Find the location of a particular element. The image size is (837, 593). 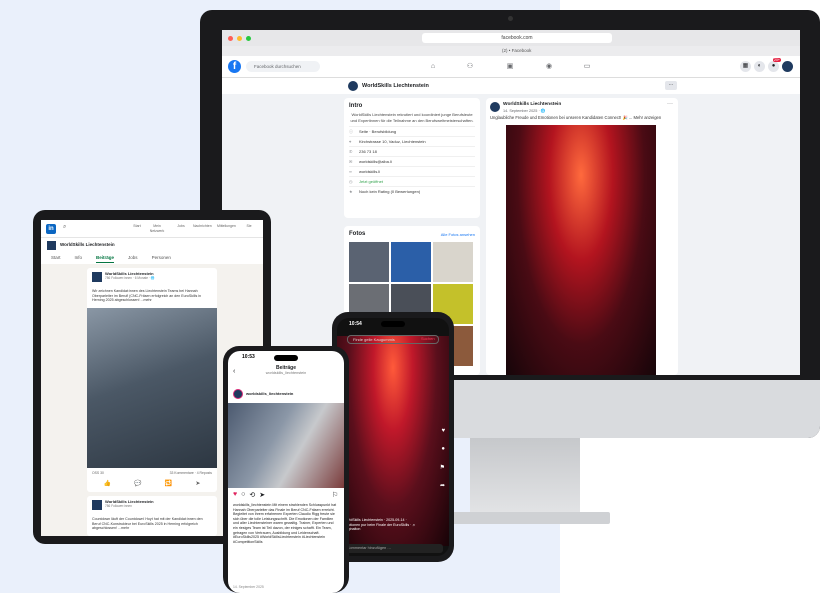

comments-count: 33 Kommentare · 4 Reposts is located at coordinates (191, 473).